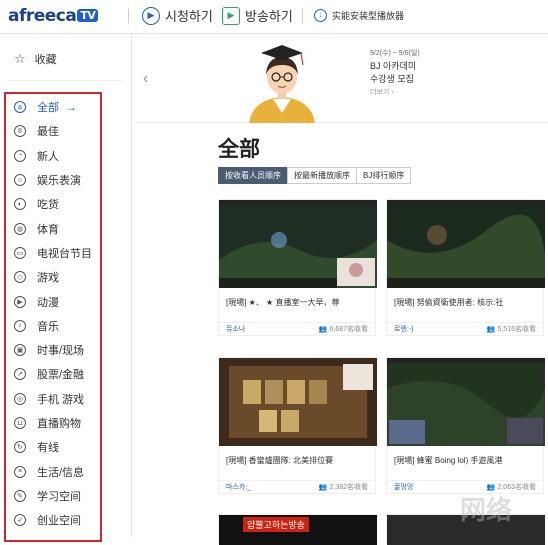  I want to click on newbie-icon: ◔, so click(20, 155).